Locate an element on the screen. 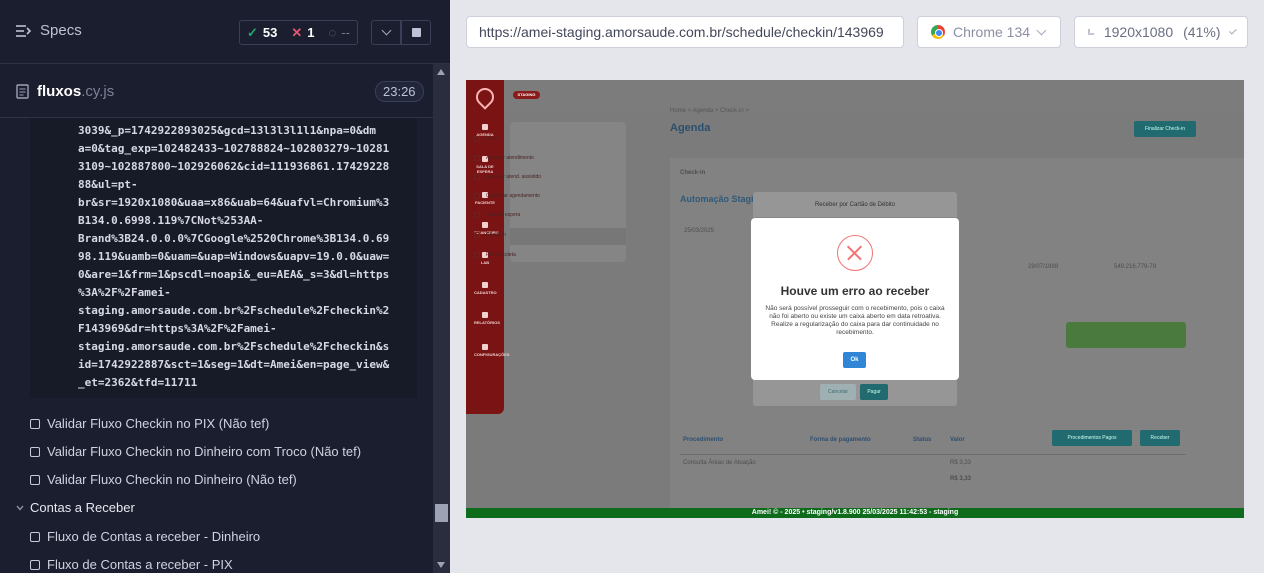  heart-logo-icon is located at coordinates (485, 97).